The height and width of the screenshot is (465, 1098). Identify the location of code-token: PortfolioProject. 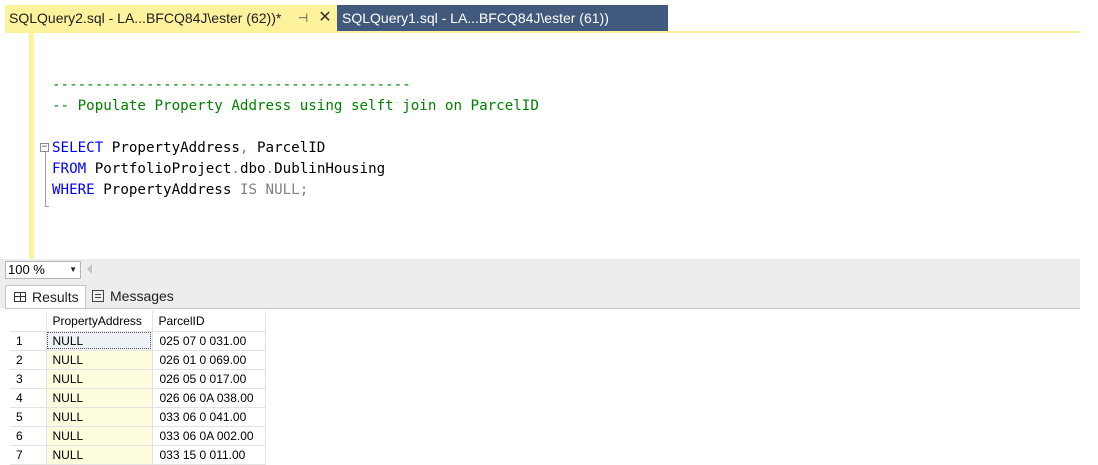
(159, 169).